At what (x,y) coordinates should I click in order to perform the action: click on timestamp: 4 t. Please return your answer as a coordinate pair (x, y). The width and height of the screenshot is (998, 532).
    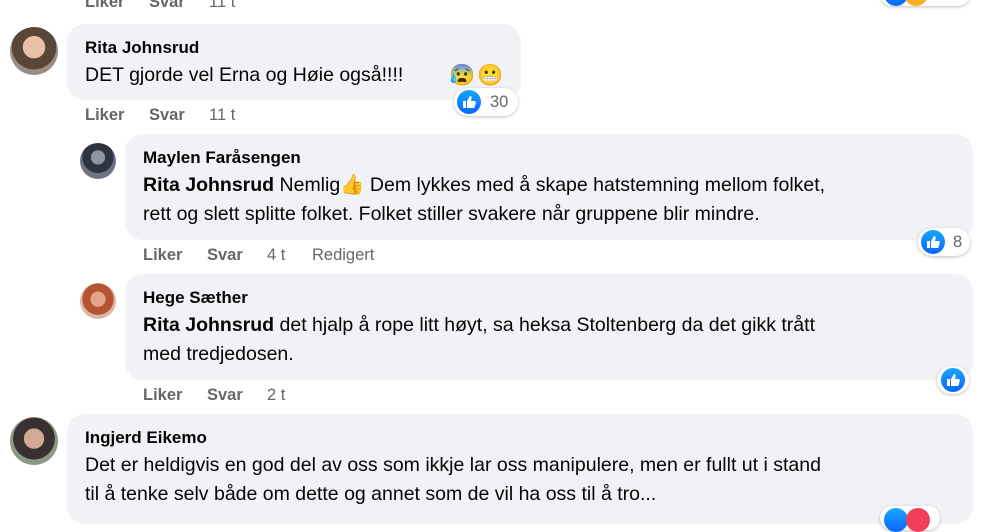
    Looking at the image, I should click on (276, 255).